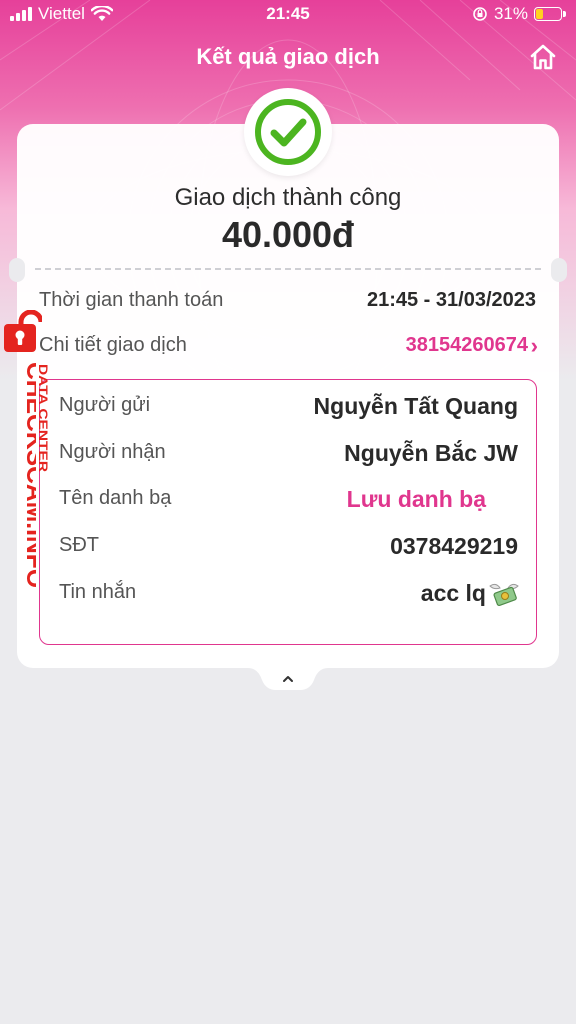  I want to click on chevron-right-icon: ›, so click(534, 346).